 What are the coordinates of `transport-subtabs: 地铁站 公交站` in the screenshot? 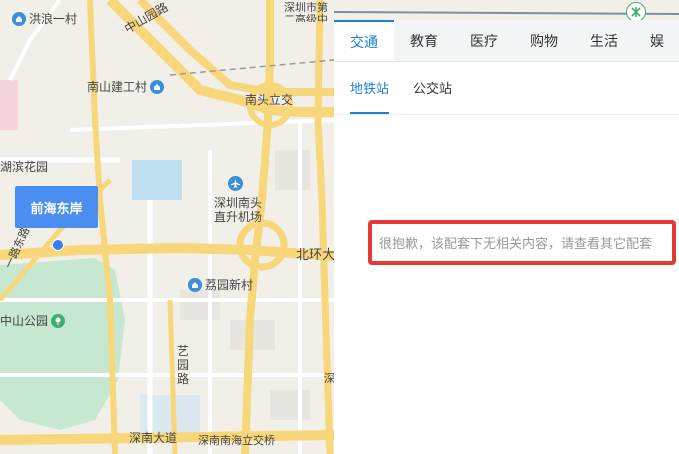 It's located at (506, 88).